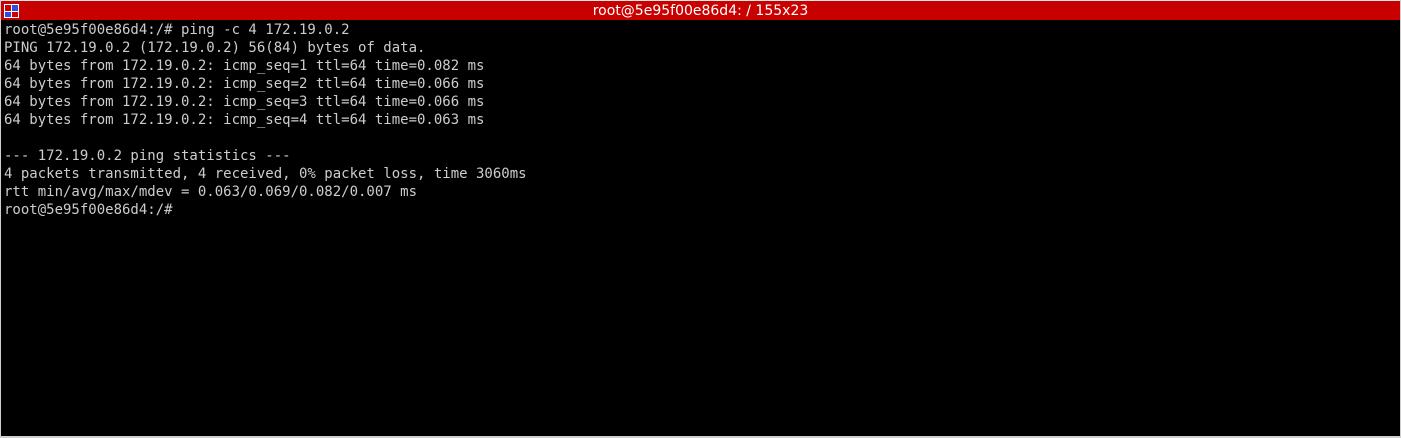 The width and height of the screenshot is (1401, 438). I want to click on window-title: root@5e95f00e86d4: / 155x23, so click(700, 11).